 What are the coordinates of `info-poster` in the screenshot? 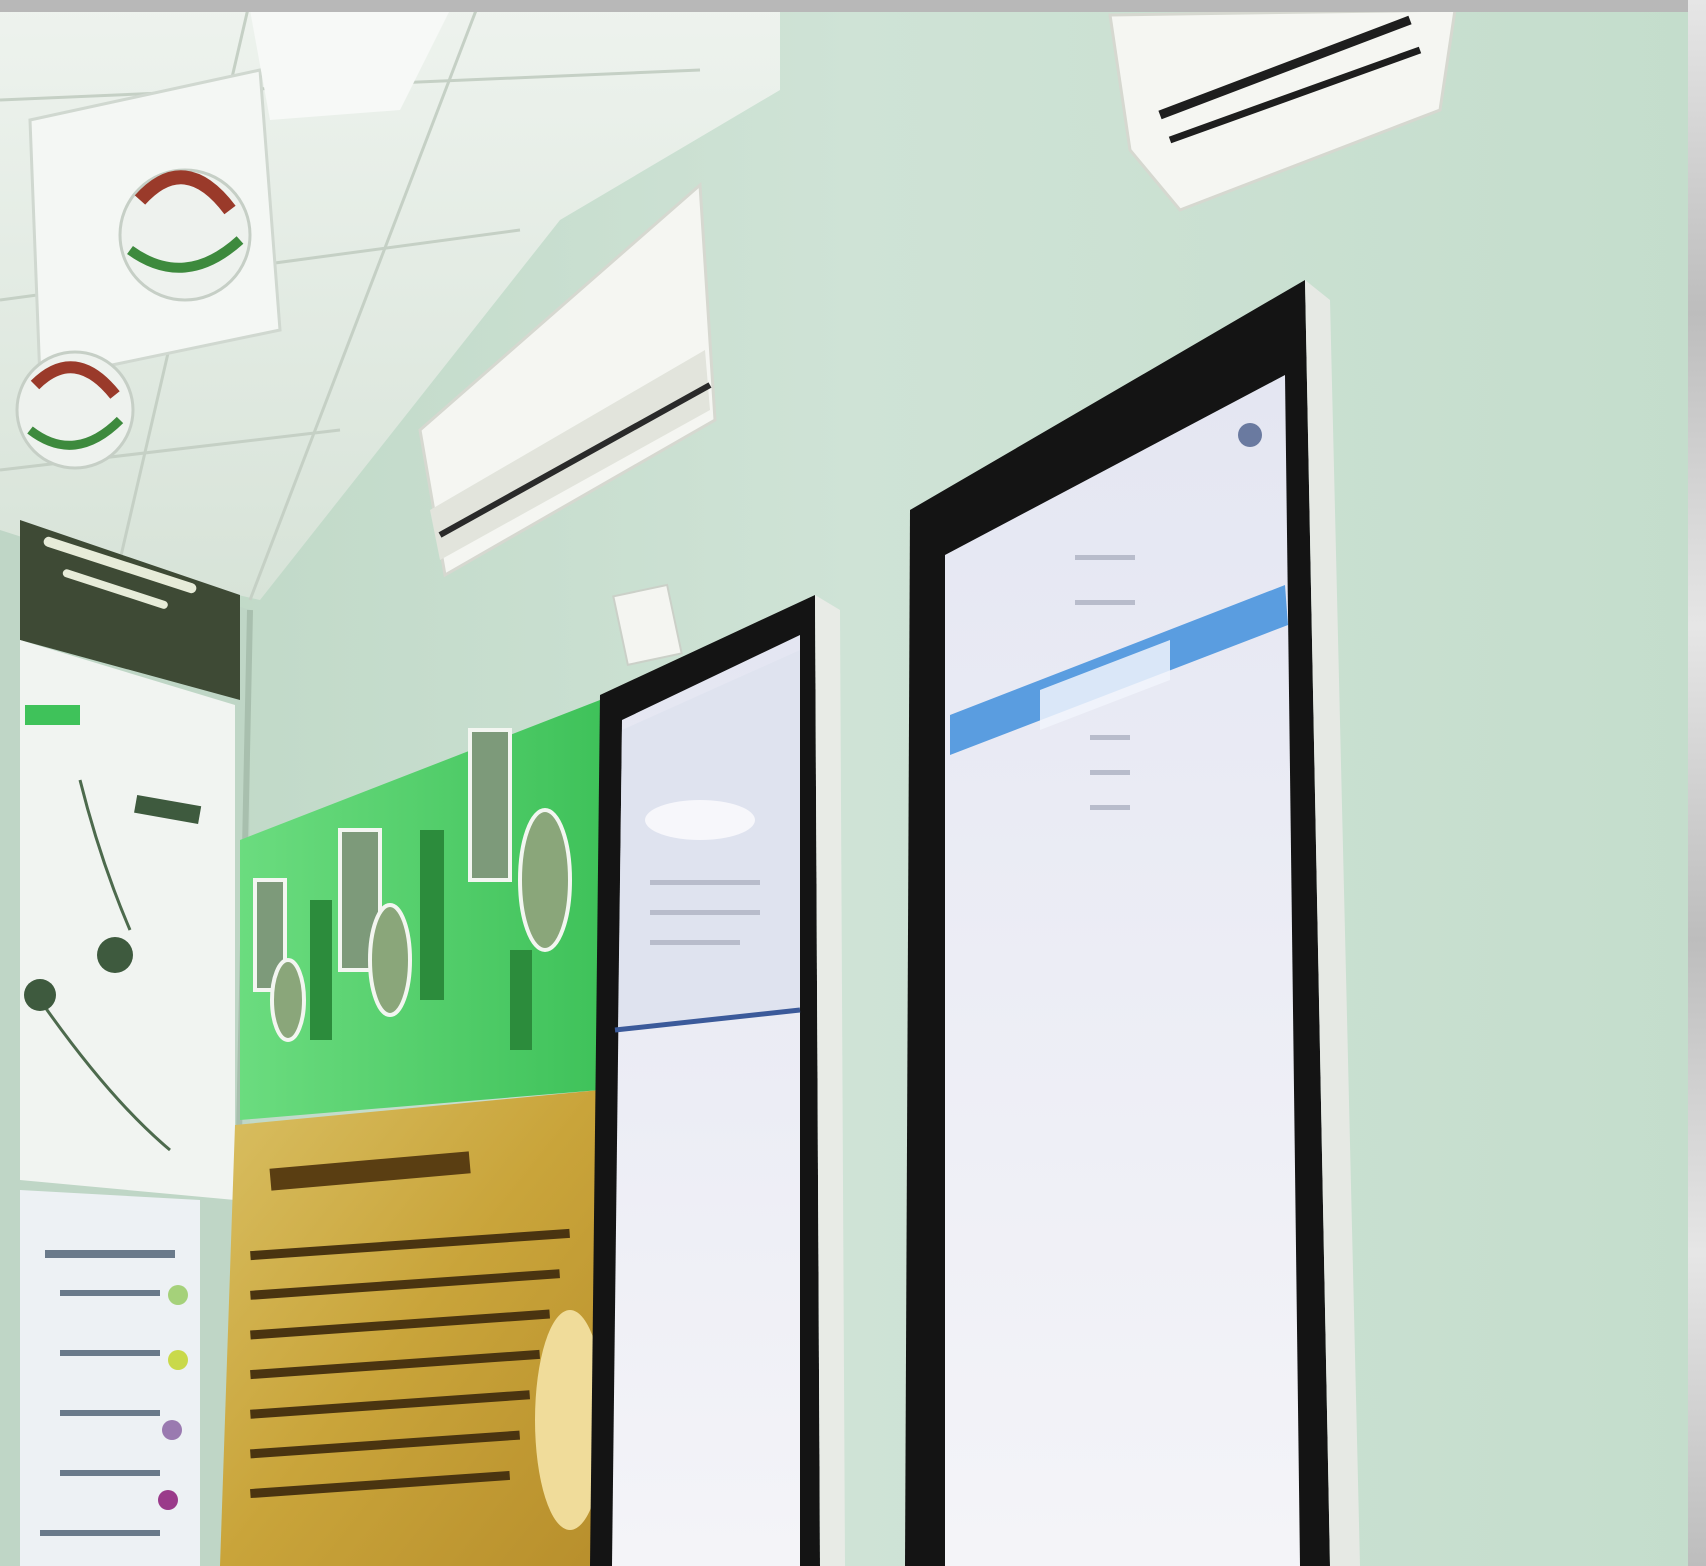 It's located at (110, 1378).